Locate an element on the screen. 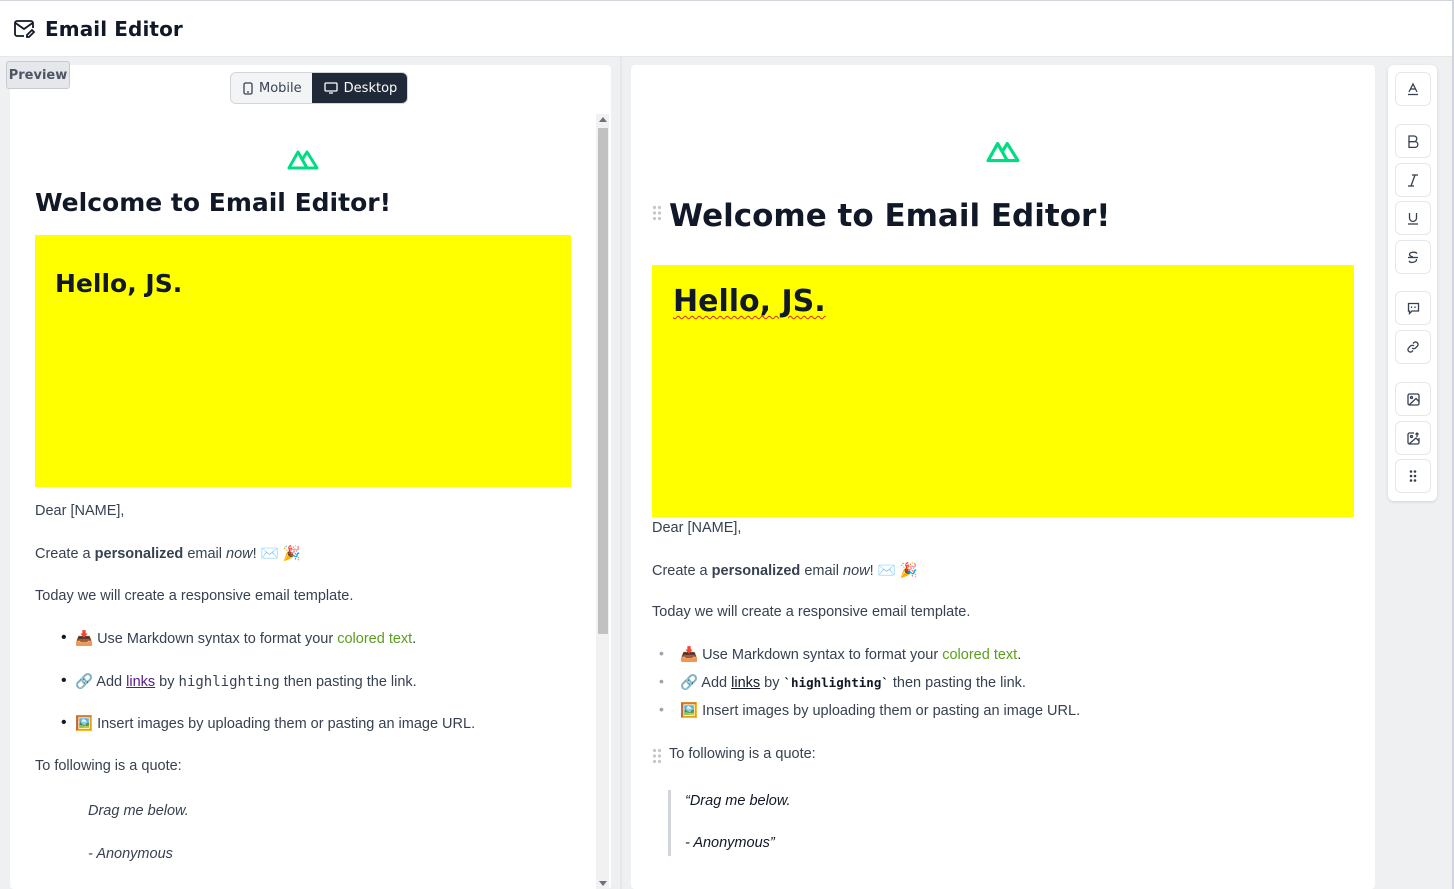  editor-banner: Hello, JS. is located at coordinates (1003, 391).